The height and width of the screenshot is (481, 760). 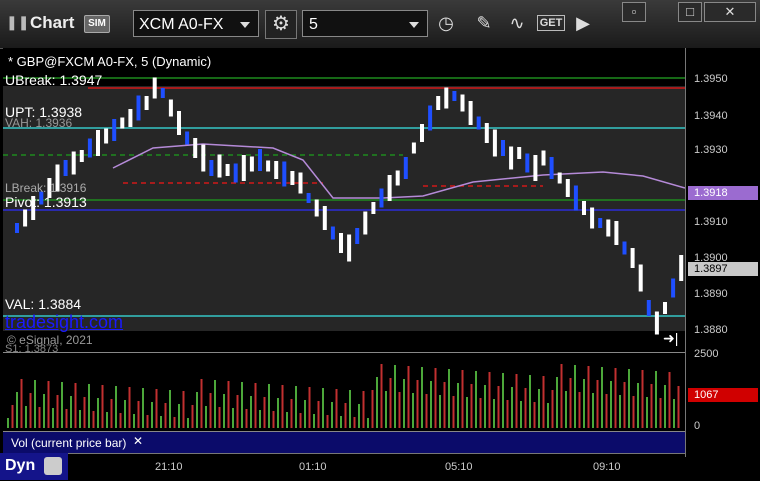 I want to click on volume-pane, so click(x=344, y=392).